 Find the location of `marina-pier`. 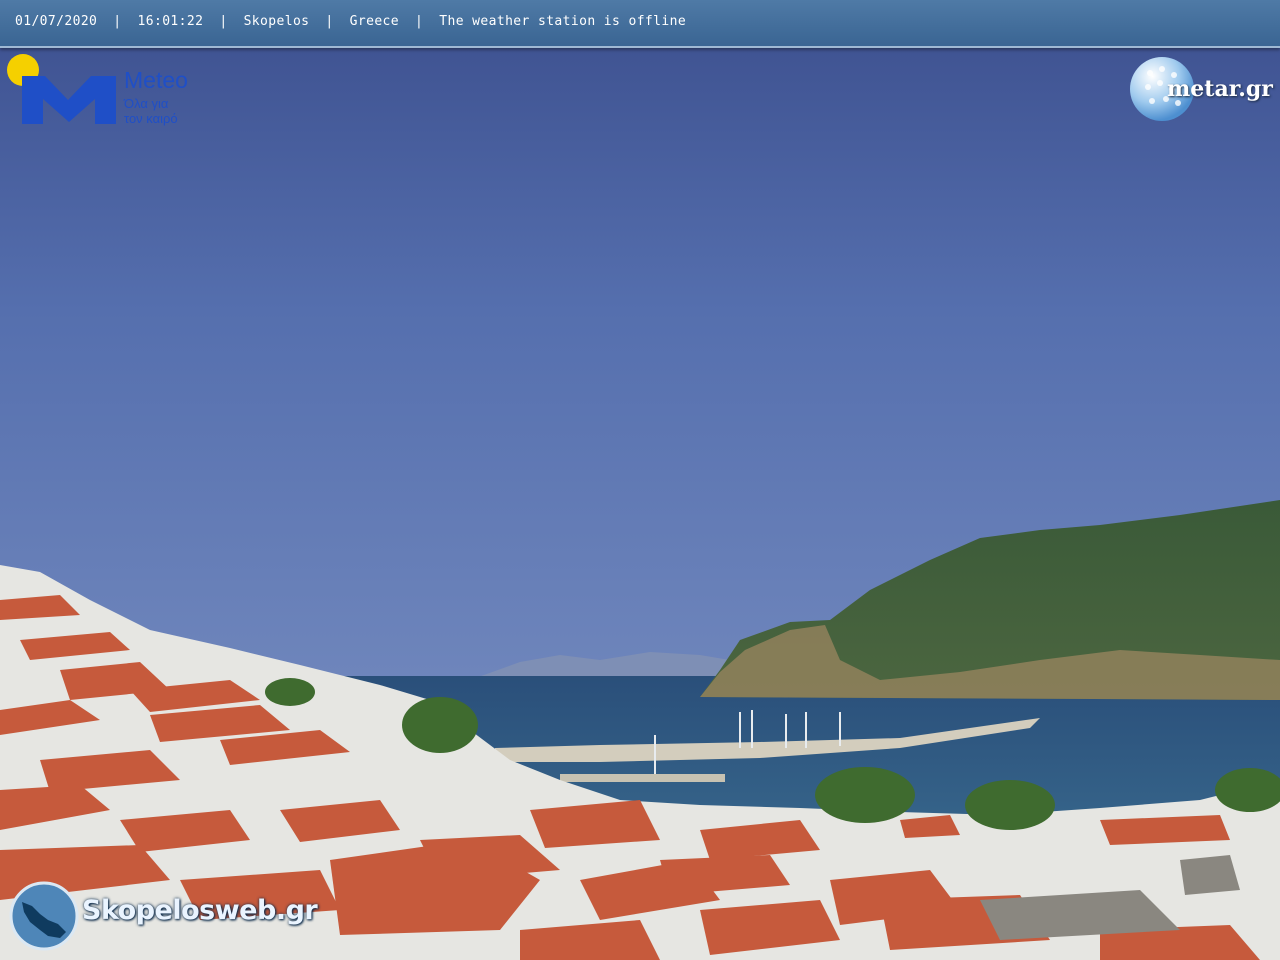

marina-pier is located at coordinates (642, 778).